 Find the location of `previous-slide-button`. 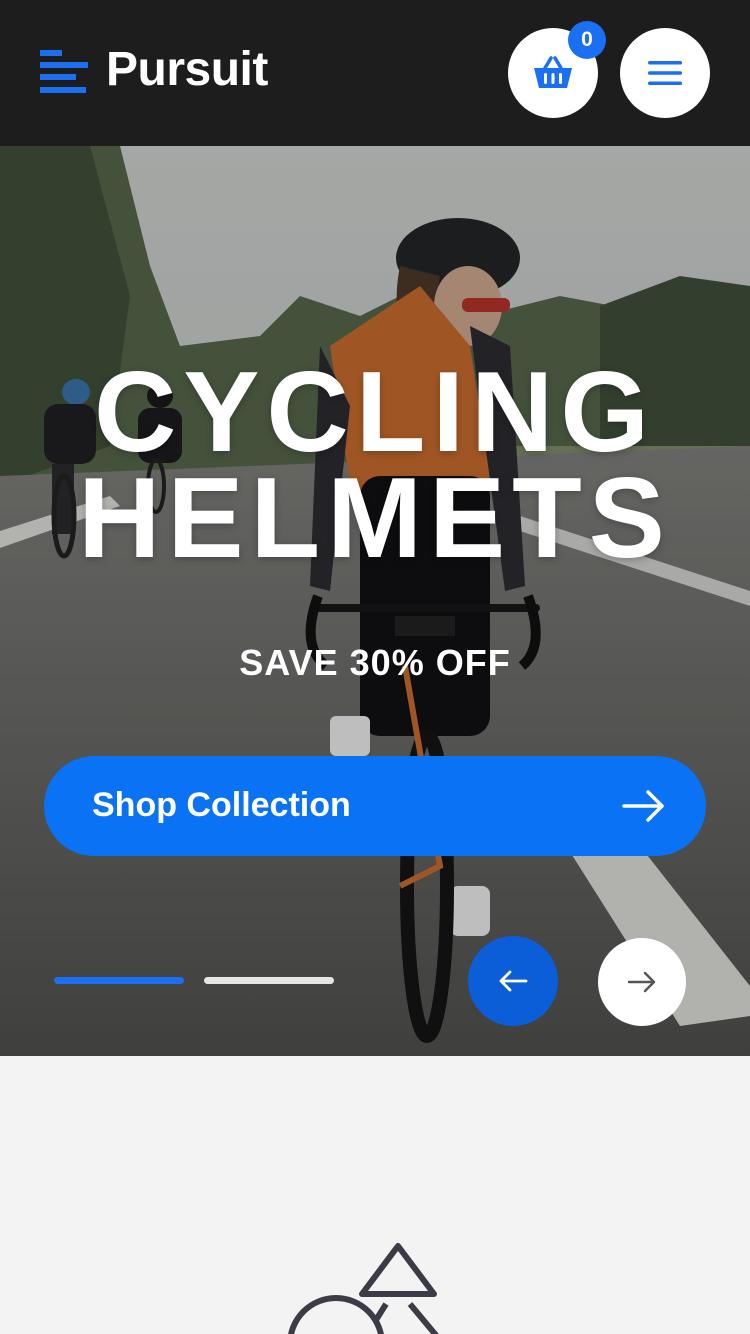

previous-slide-button is located at coordinates (513, 981).